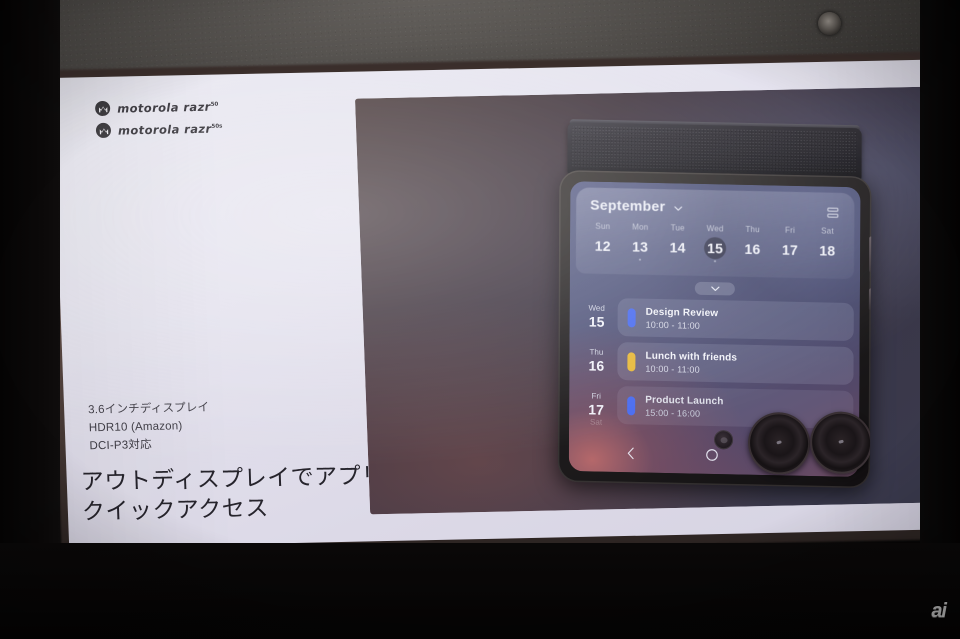  What do you see at coordinates (149, 428) in the screenshot?
I see `spec-list: 3.6インチディスプレイ HDR10 (Amazon) DCI-P3対応` at bounding box center [149, 428].